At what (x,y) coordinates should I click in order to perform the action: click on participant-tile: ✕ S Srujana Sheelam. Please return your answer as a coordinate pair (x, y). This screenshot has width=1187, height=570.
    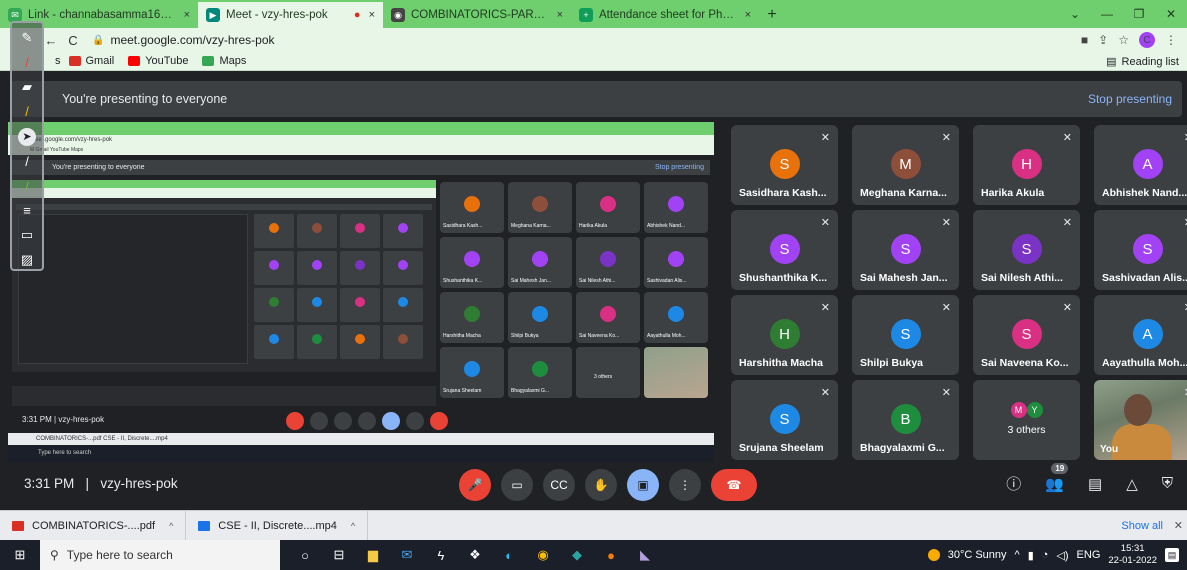
    Looking at the image, I should click on (784, 420).